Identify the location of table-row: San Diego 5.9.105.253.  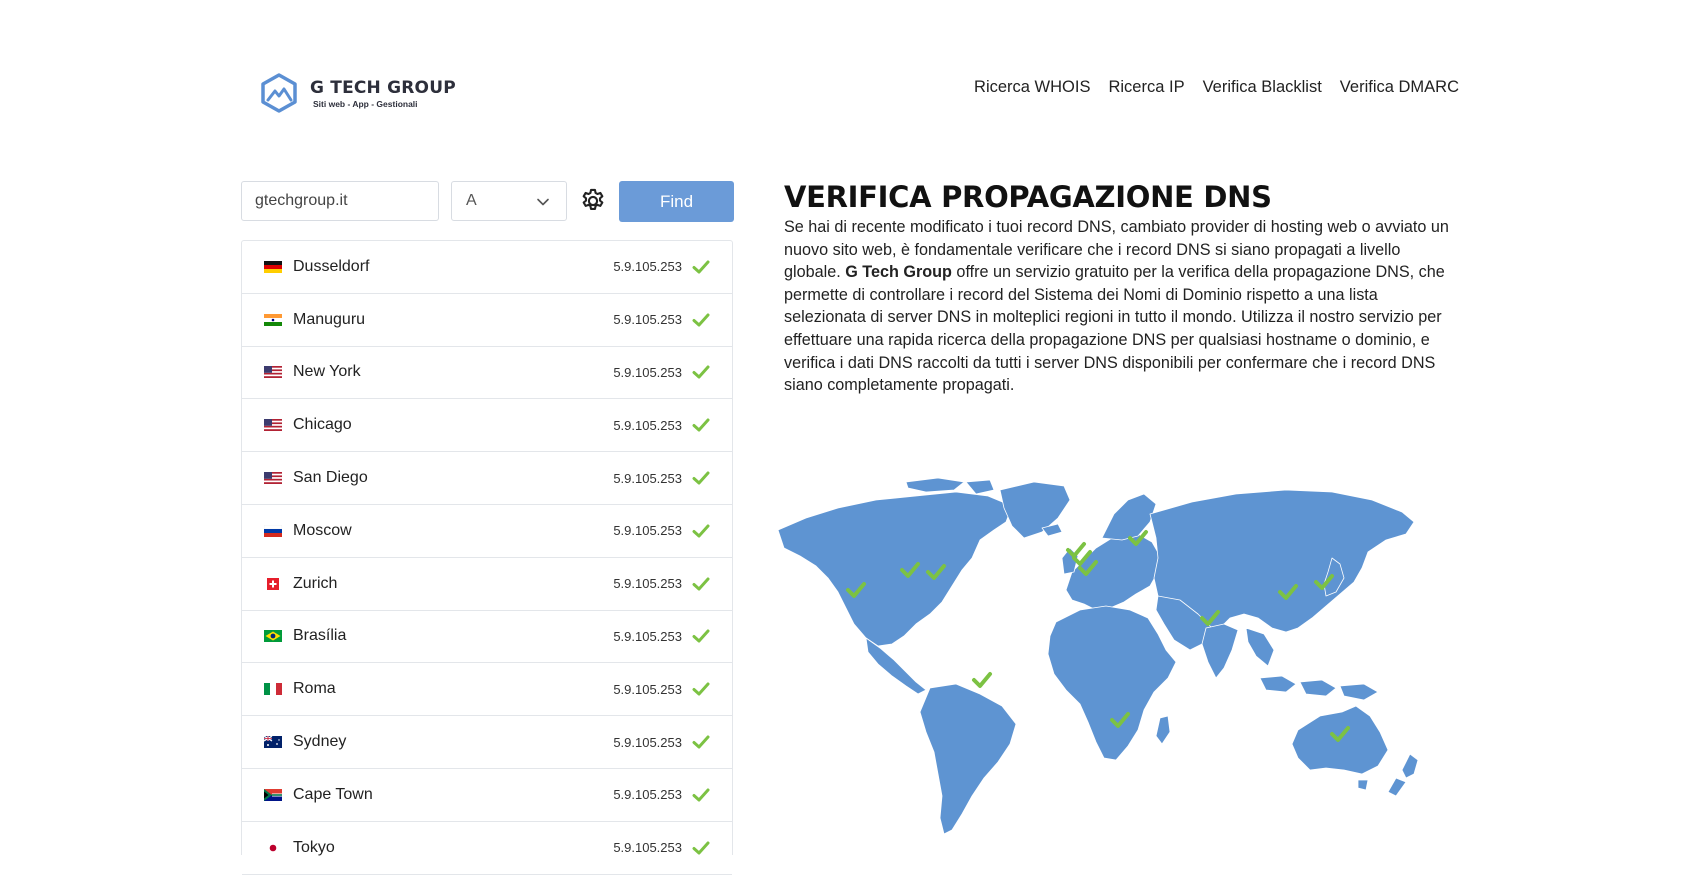
(487, 478).